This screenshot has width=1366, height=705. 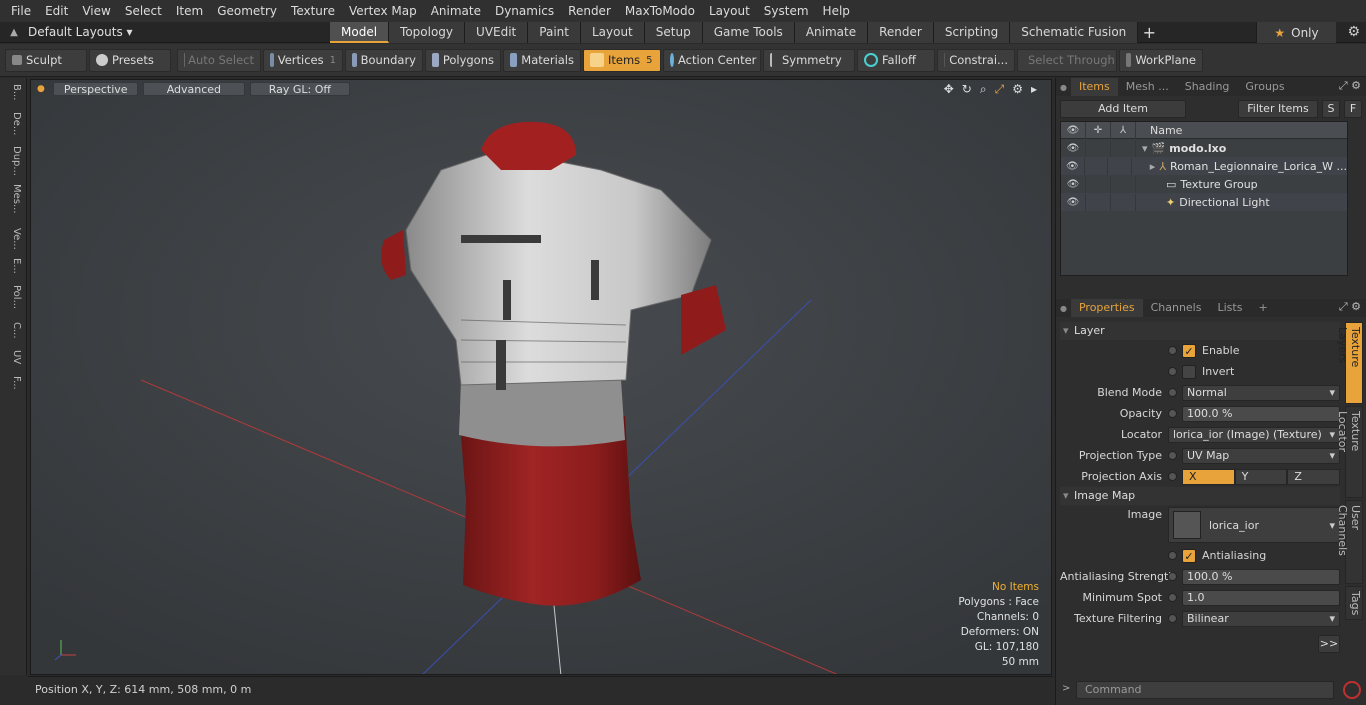 I want to click on record-icon, so click(x=1352, y=690).